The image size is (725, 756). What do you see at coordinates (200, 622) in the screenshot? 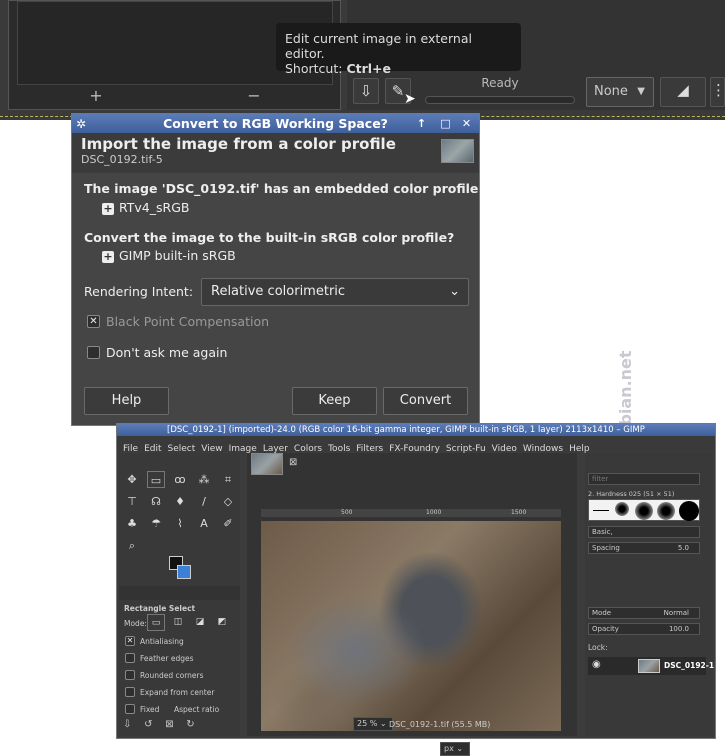
I see `mode-subtract-icon: ◪` at bounding box center [200, 622].